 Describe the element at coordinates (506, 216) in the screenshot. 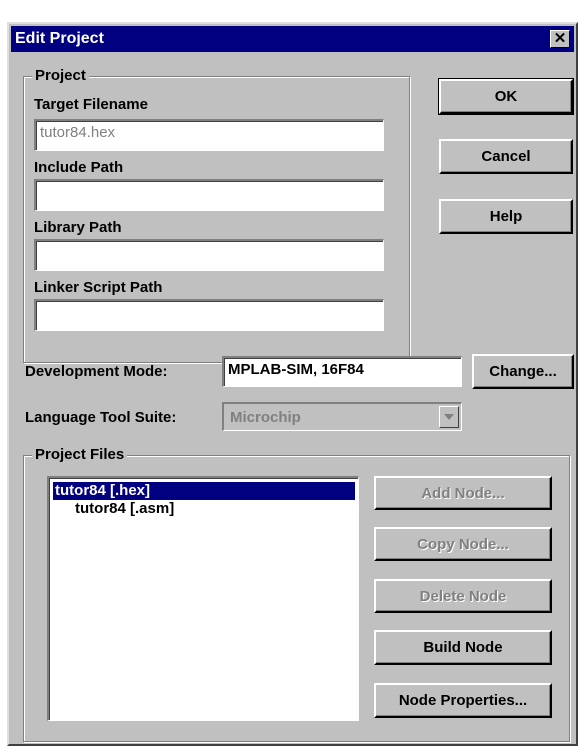

I see `help-button: Help` at that location.